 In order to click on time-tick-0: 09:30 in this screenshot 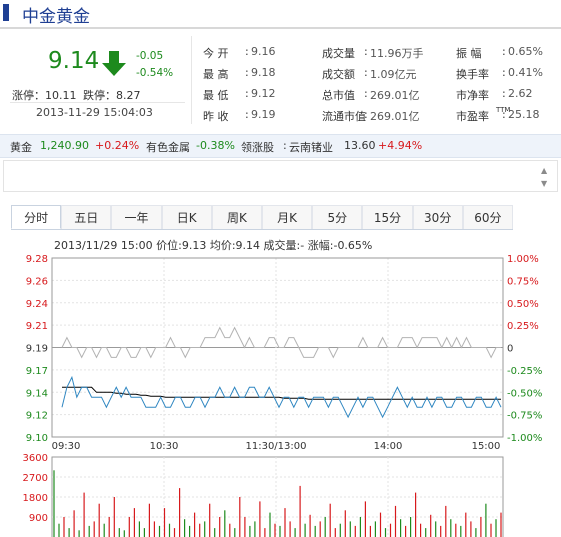, I will do `click(66, 446)`.